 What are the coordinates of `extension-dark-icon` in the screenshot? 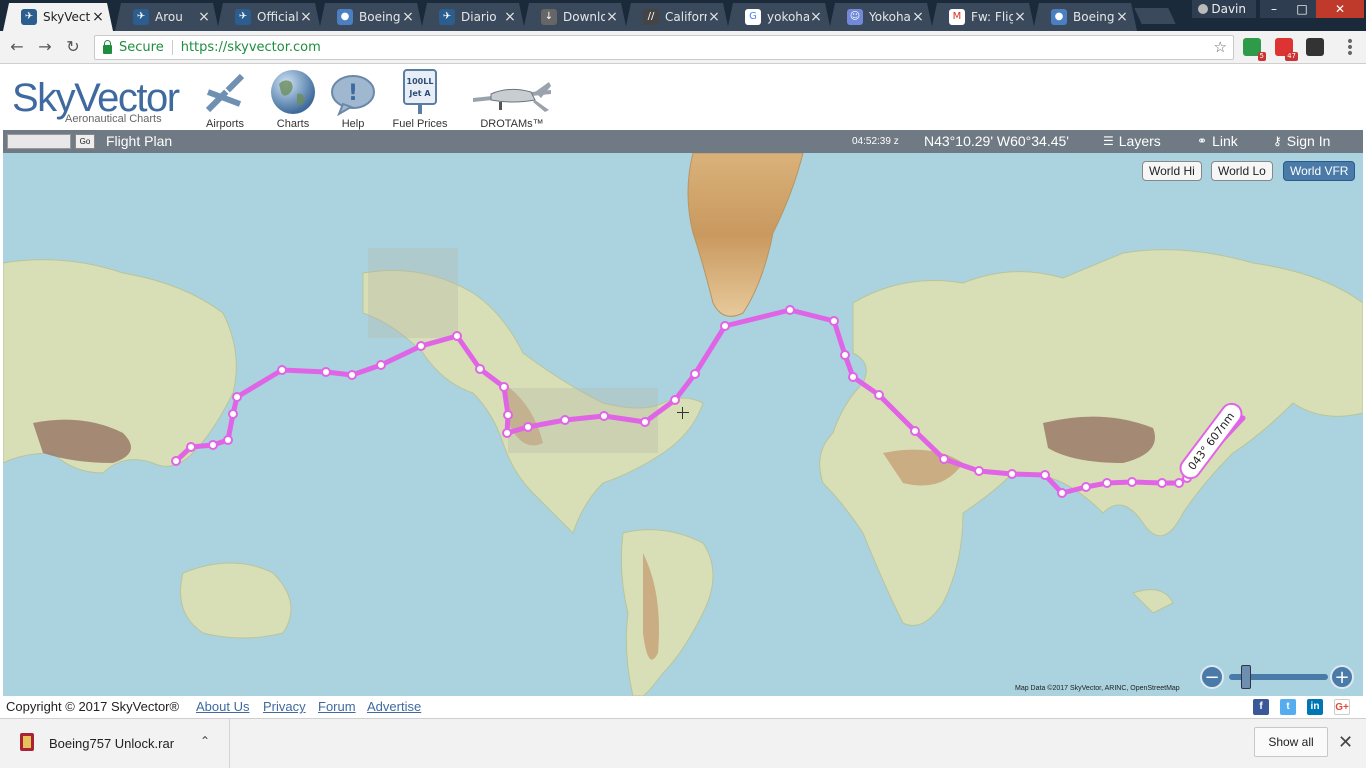 It's located at (1315, 47).